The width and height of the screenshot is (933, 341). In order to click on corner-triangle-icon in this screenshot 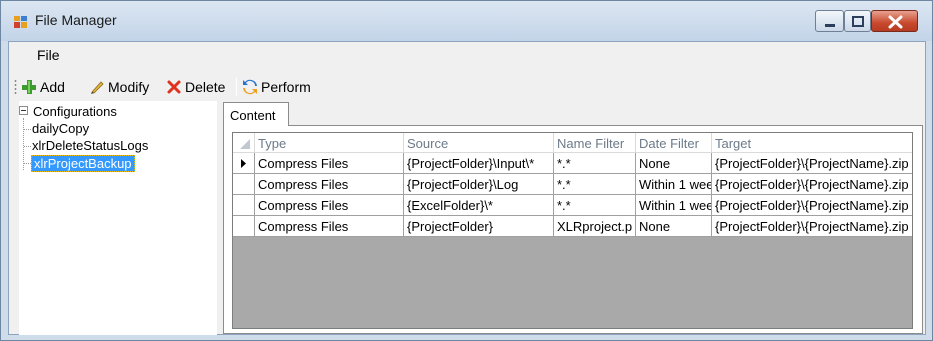, I will do `click(245, 144)`.